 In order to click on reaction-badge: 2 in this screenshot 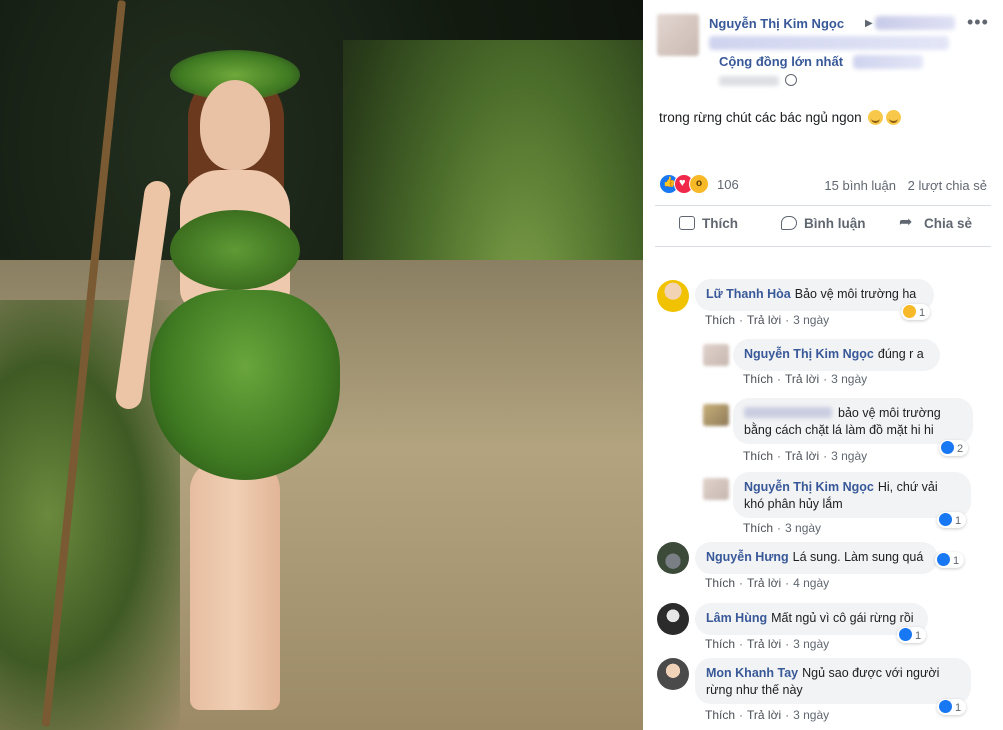, I will do `click(954, 448)`.